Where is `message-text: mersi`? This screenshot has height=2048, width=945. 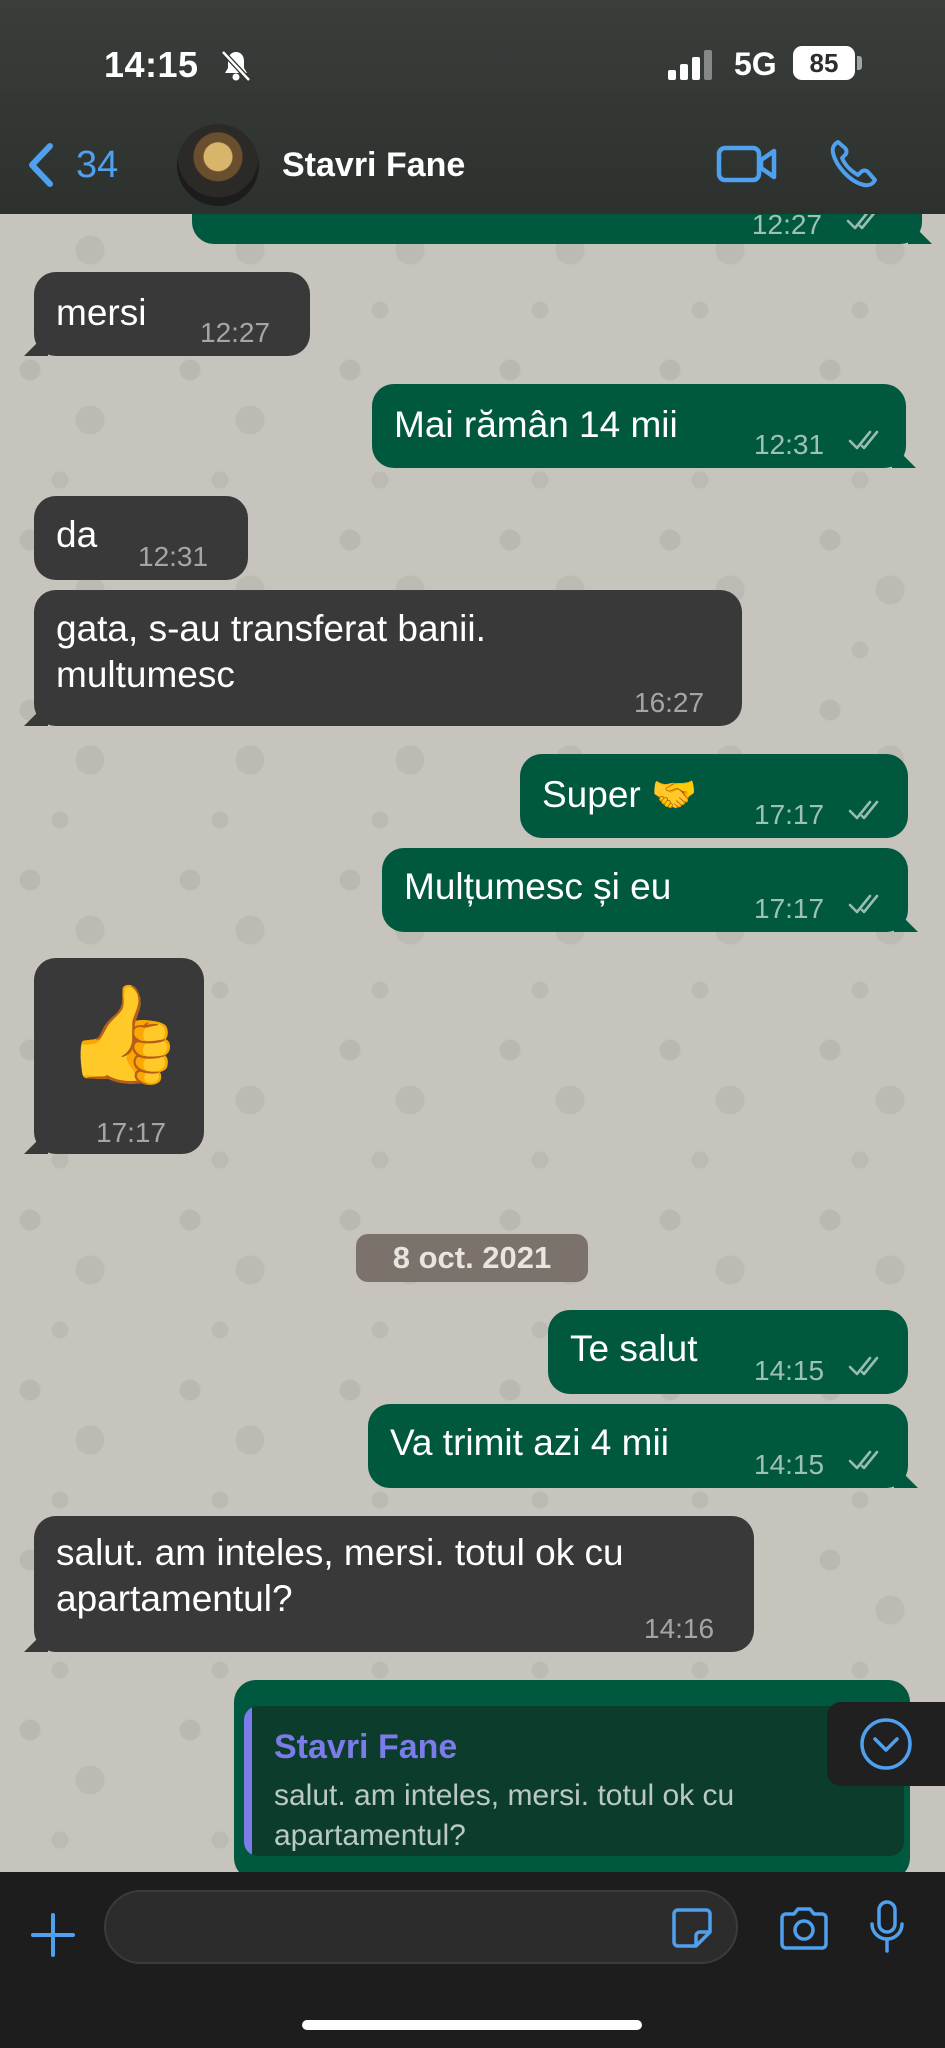
message-text: mersi is located at coordinates (101, 312).